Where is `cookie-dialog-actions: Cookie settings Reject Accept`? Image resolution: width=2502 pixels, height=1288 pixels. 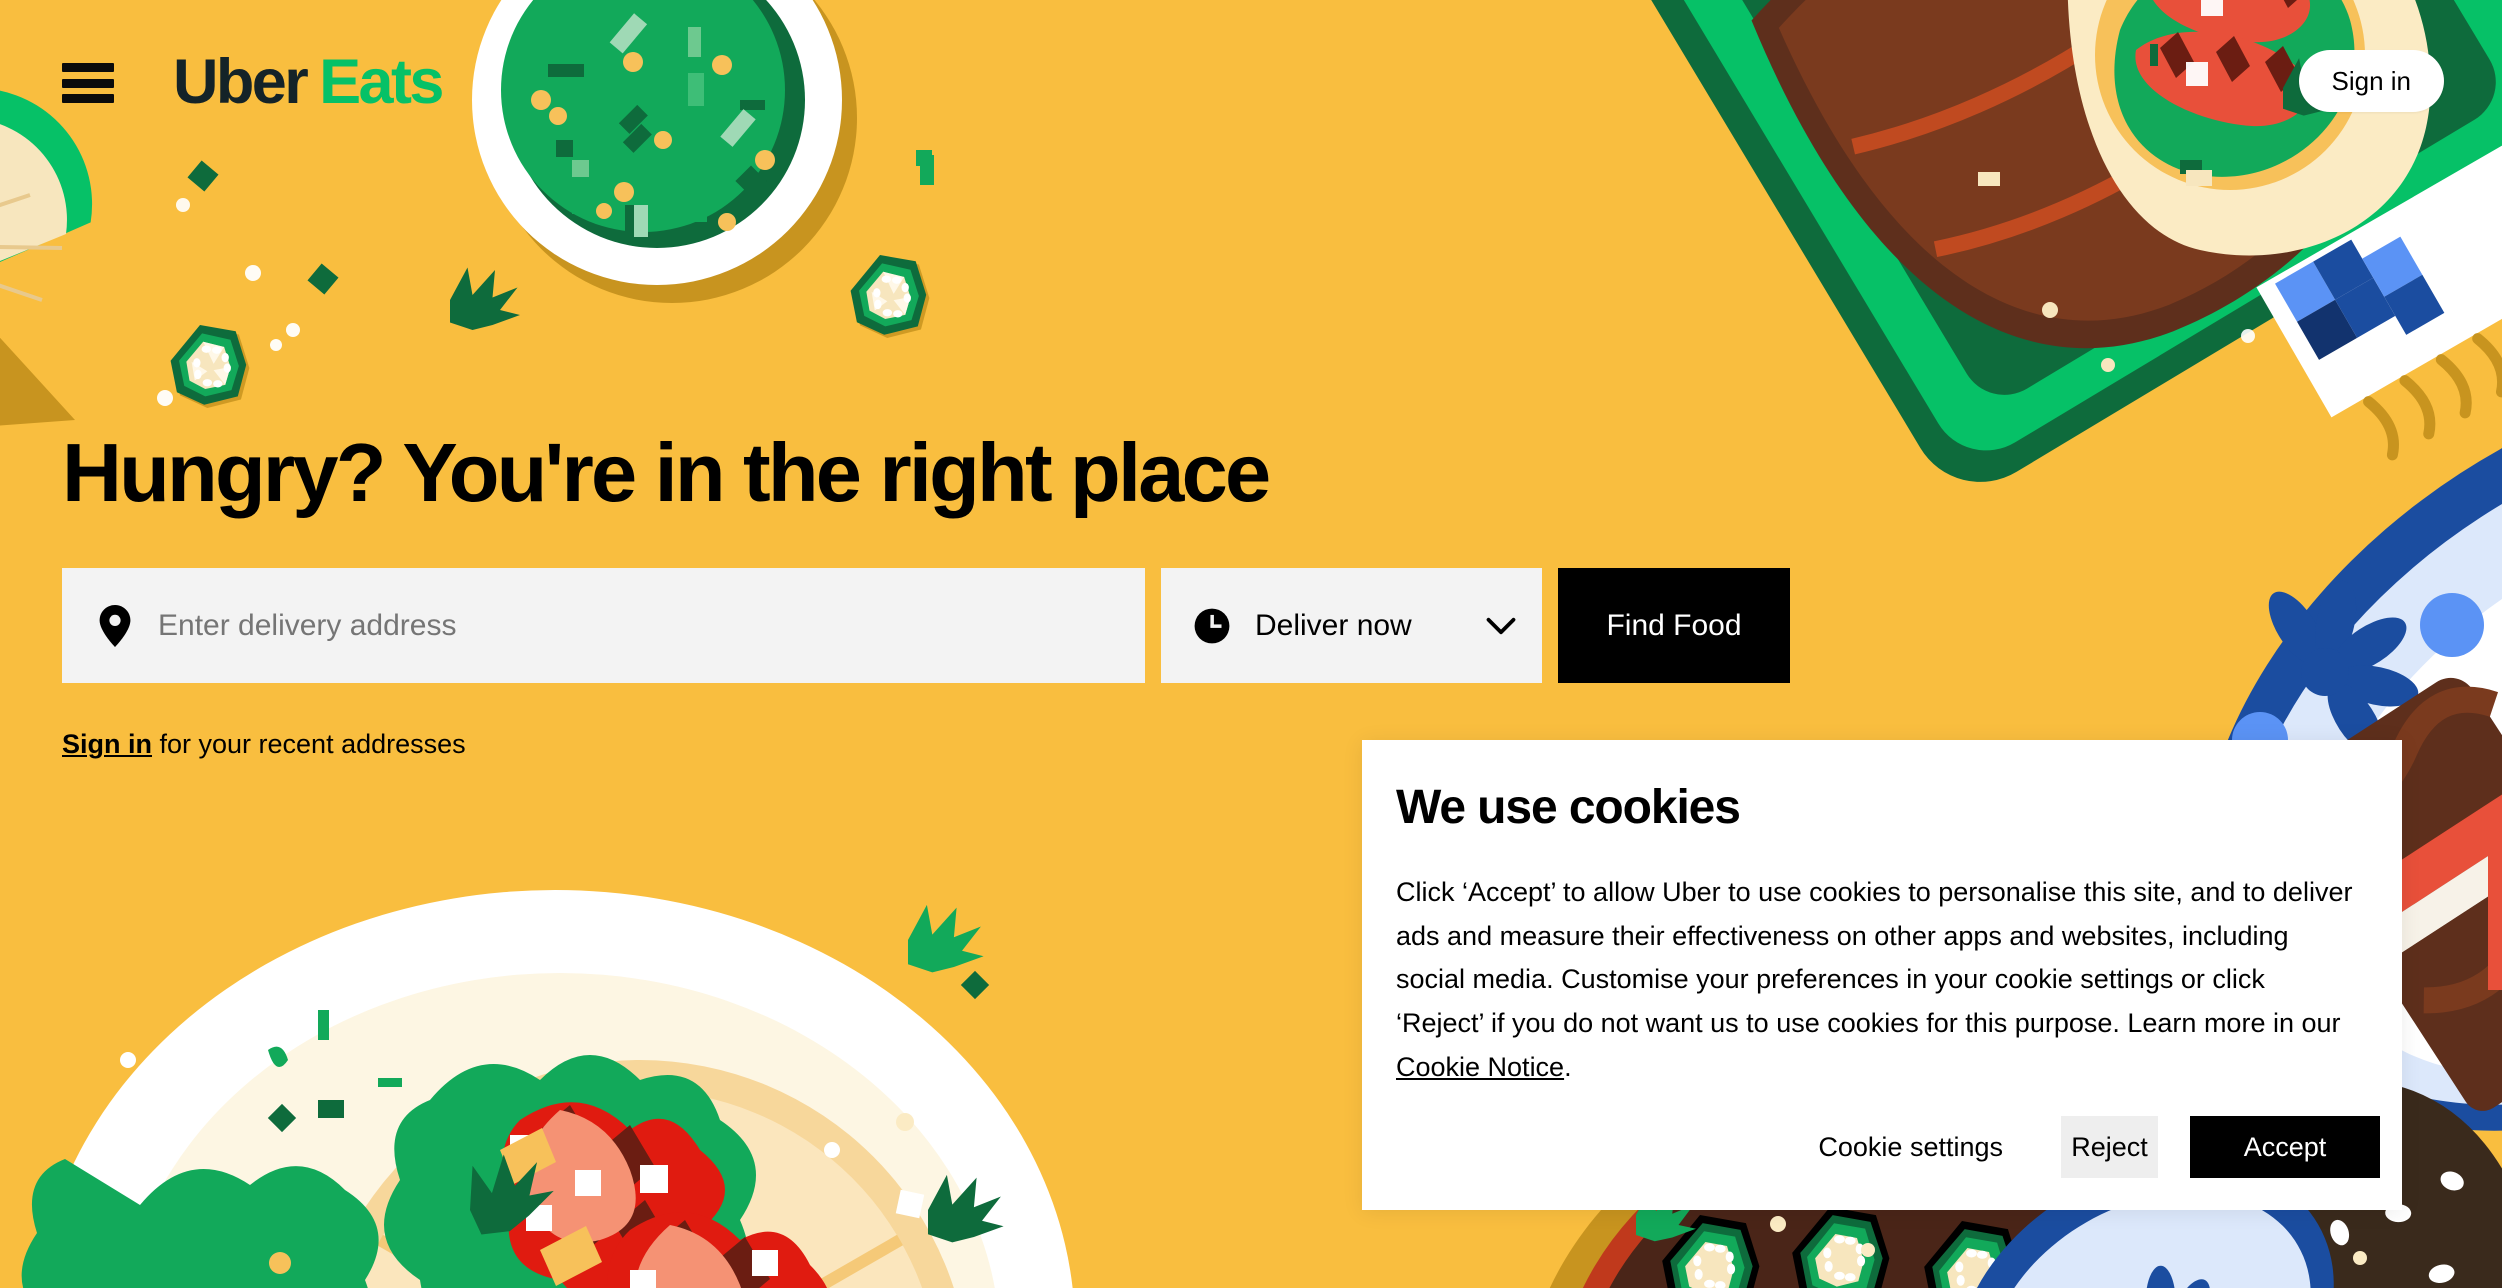
cookie-dialog-actions: Cookie settings Reject Accept is located at coordinates (2082, 1147).